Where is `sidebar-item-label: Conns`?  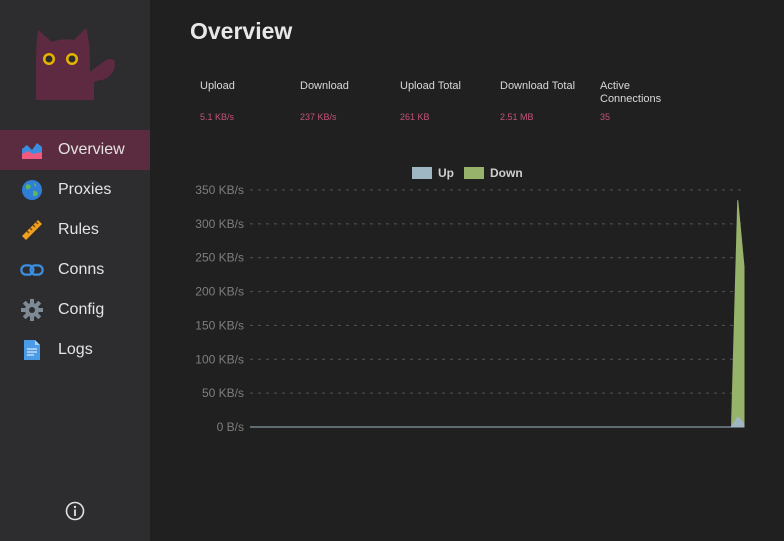
sidebar-item-label: Conns is located at coordinates (81, 269).